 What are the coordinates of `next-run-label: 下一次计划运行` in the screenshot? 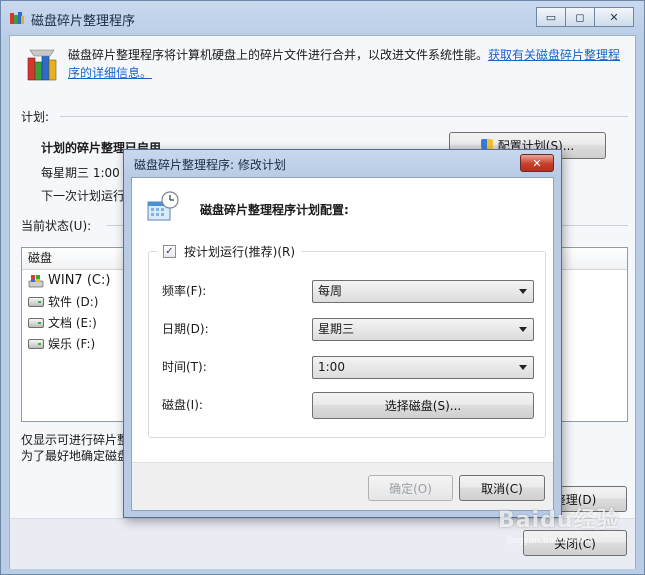 It's located at (83, 196).